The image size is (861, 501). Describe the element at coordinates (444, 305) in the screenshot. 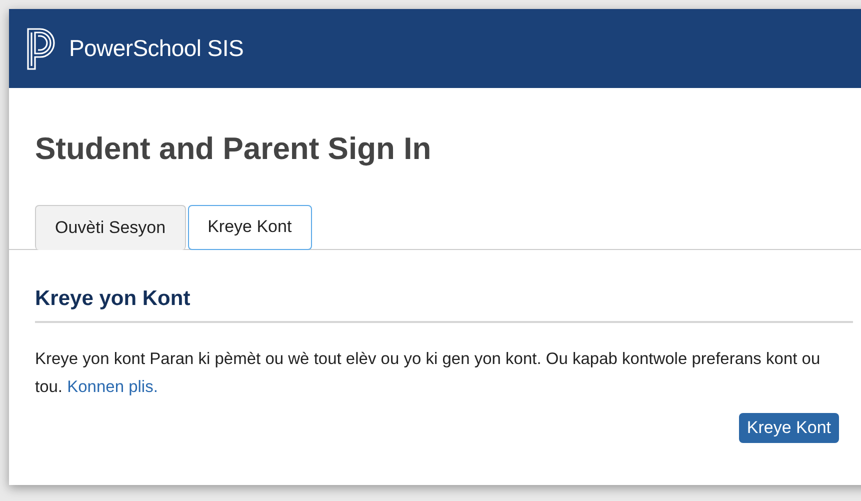

I see `section-heading: Kreye yon Kont` at that location.